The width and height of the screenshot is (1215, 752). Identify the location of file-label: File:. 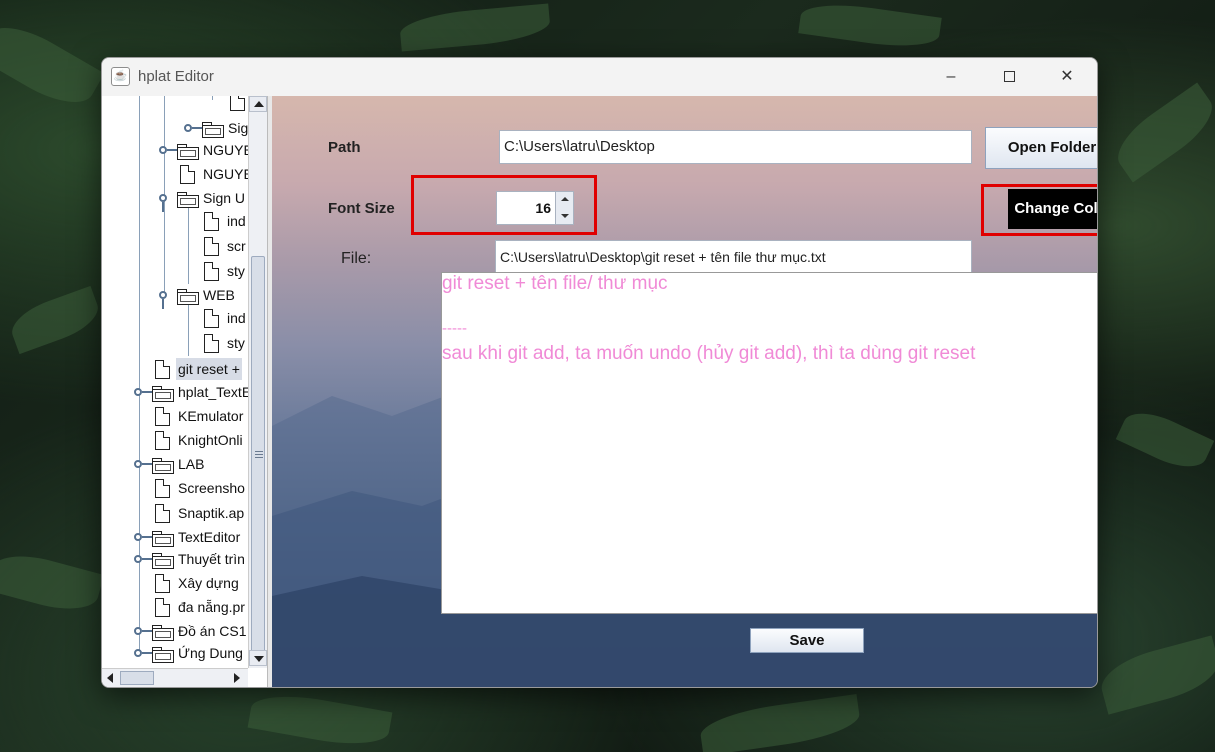
(356, 258).